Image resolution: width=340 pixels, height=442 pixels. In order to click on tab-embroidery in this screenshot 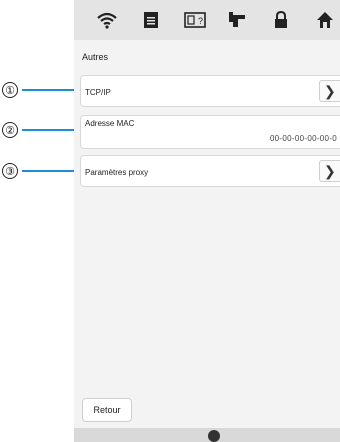, I will do `click(237, 20)`.